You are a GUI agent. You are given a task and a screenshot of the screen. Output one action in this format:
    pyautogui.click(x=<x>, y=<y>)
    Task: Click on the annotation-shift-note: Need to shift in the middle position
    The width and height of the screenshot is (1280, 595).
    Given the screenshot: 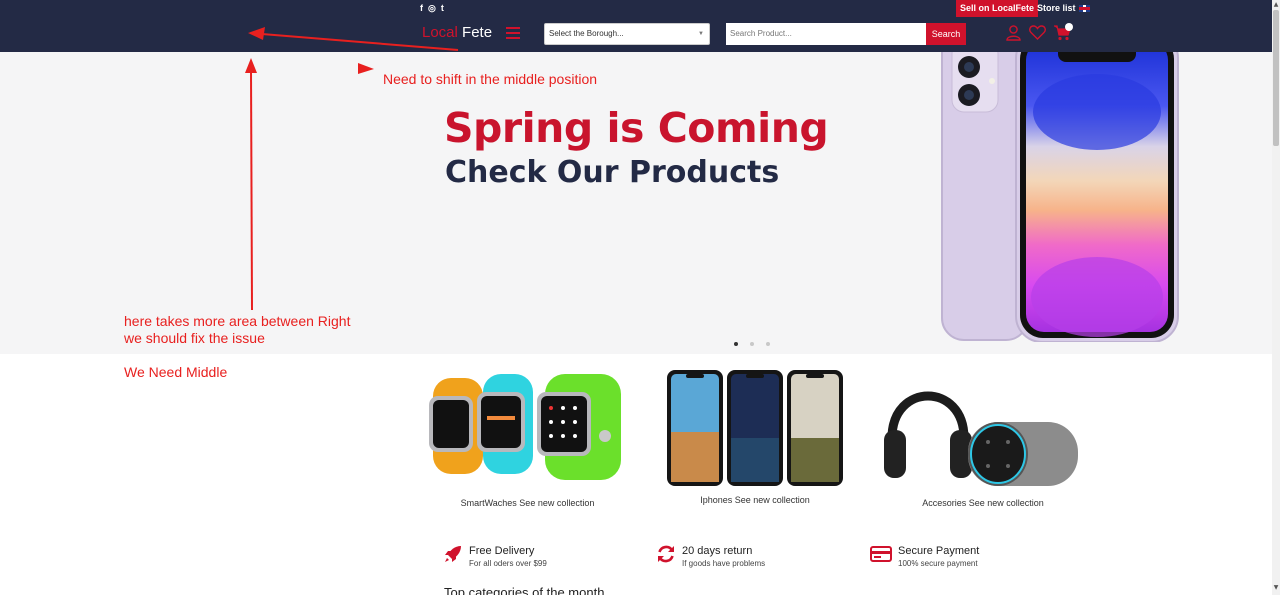 What is the action you would take?
    pyautogui.click(x=490, y=79)
    